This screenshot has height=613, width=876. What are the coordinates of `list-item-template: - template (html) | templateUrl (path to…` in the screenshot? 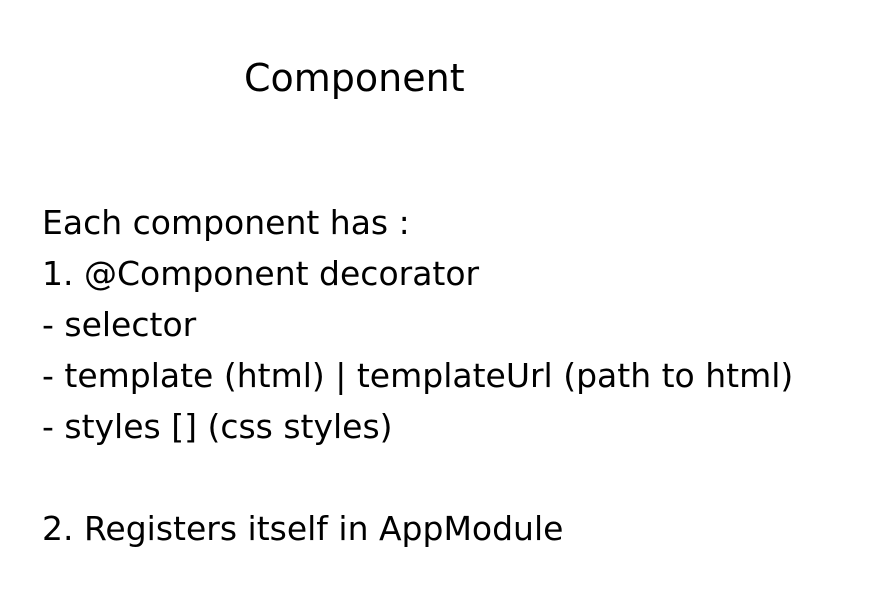 It's located at (418, 375).